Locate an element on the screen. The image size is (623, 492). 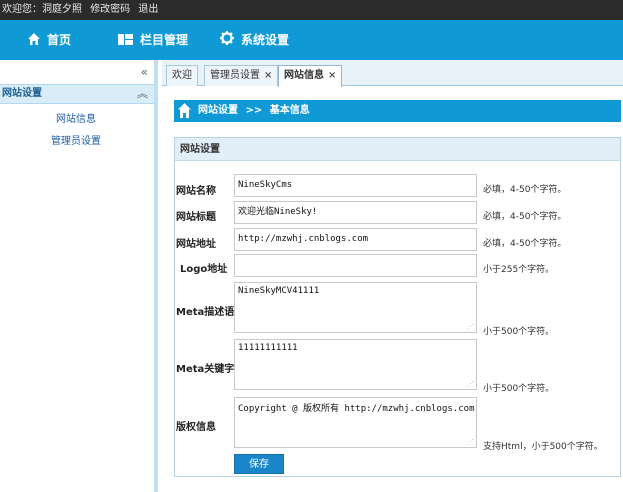
meta-keywords-textarea: 11111111111 ⋰ is located at coordinates (355, 364).